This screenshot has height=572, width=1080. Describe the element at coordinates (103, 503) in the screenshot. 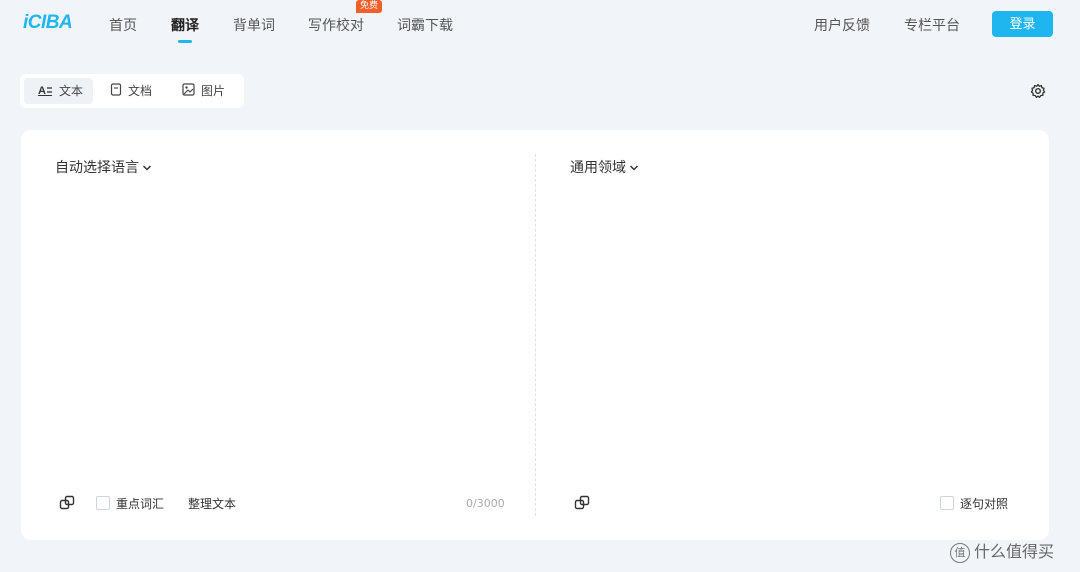

I see `key-vocab-checkbox` at that location.